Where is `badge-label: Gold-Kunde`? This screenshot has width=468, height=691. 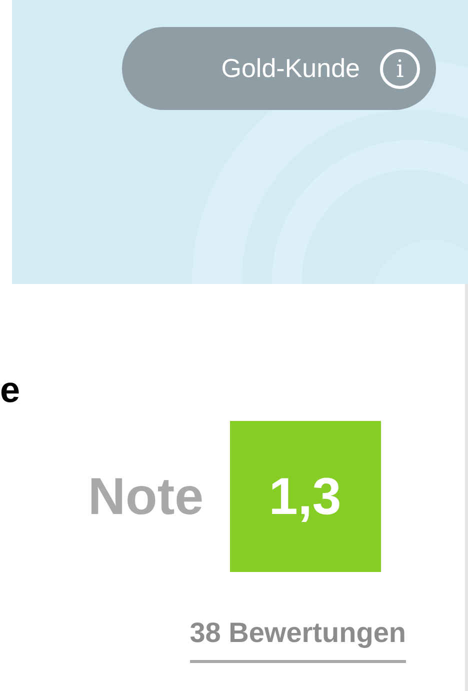 badge-label: Gold-Kunde is located at coordinates (290, 68).